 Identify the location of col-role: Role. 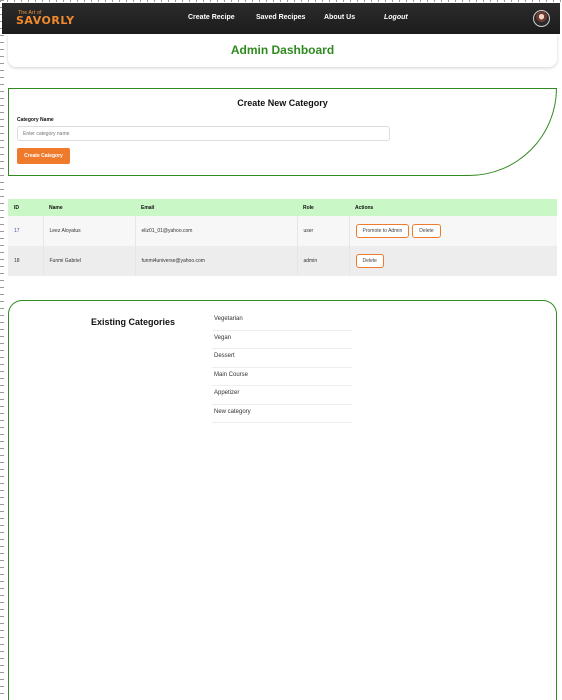
(323, 207).